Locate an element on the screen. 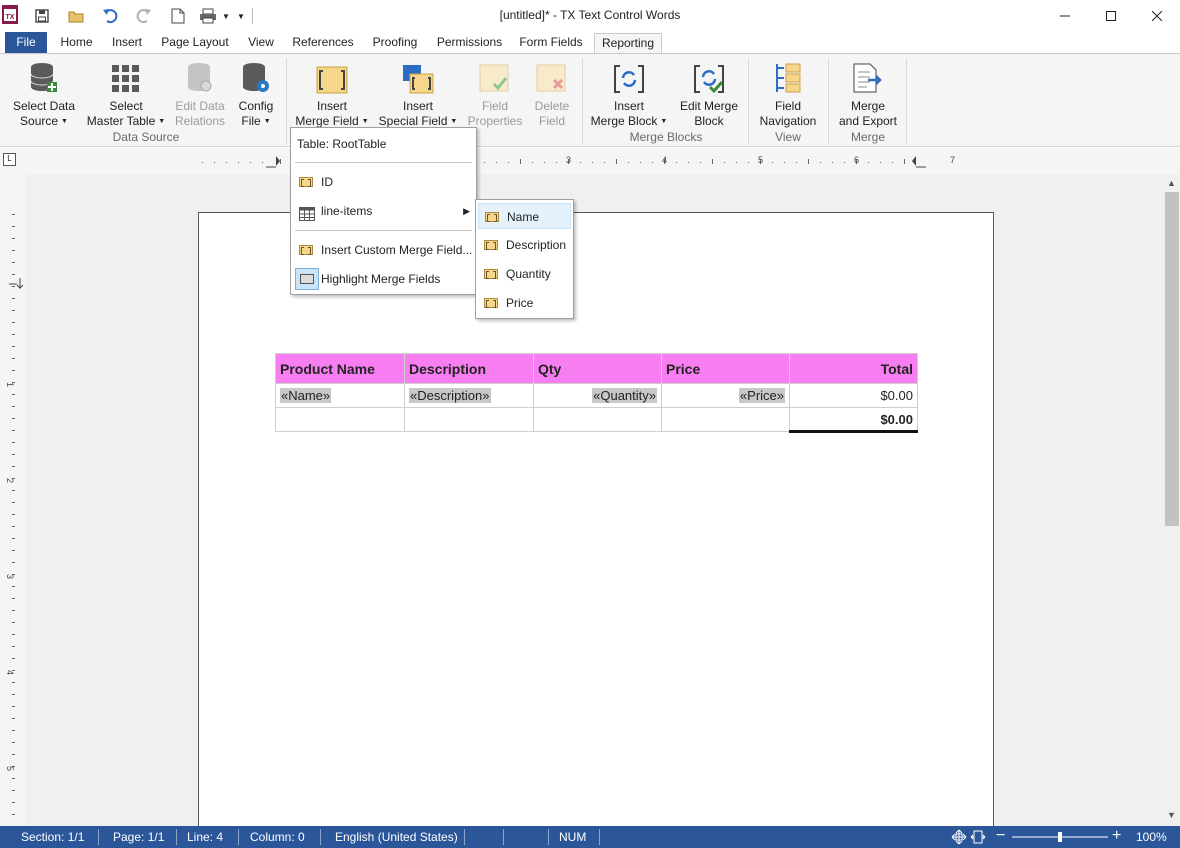  table-icon is located at coordinates (307, 212).